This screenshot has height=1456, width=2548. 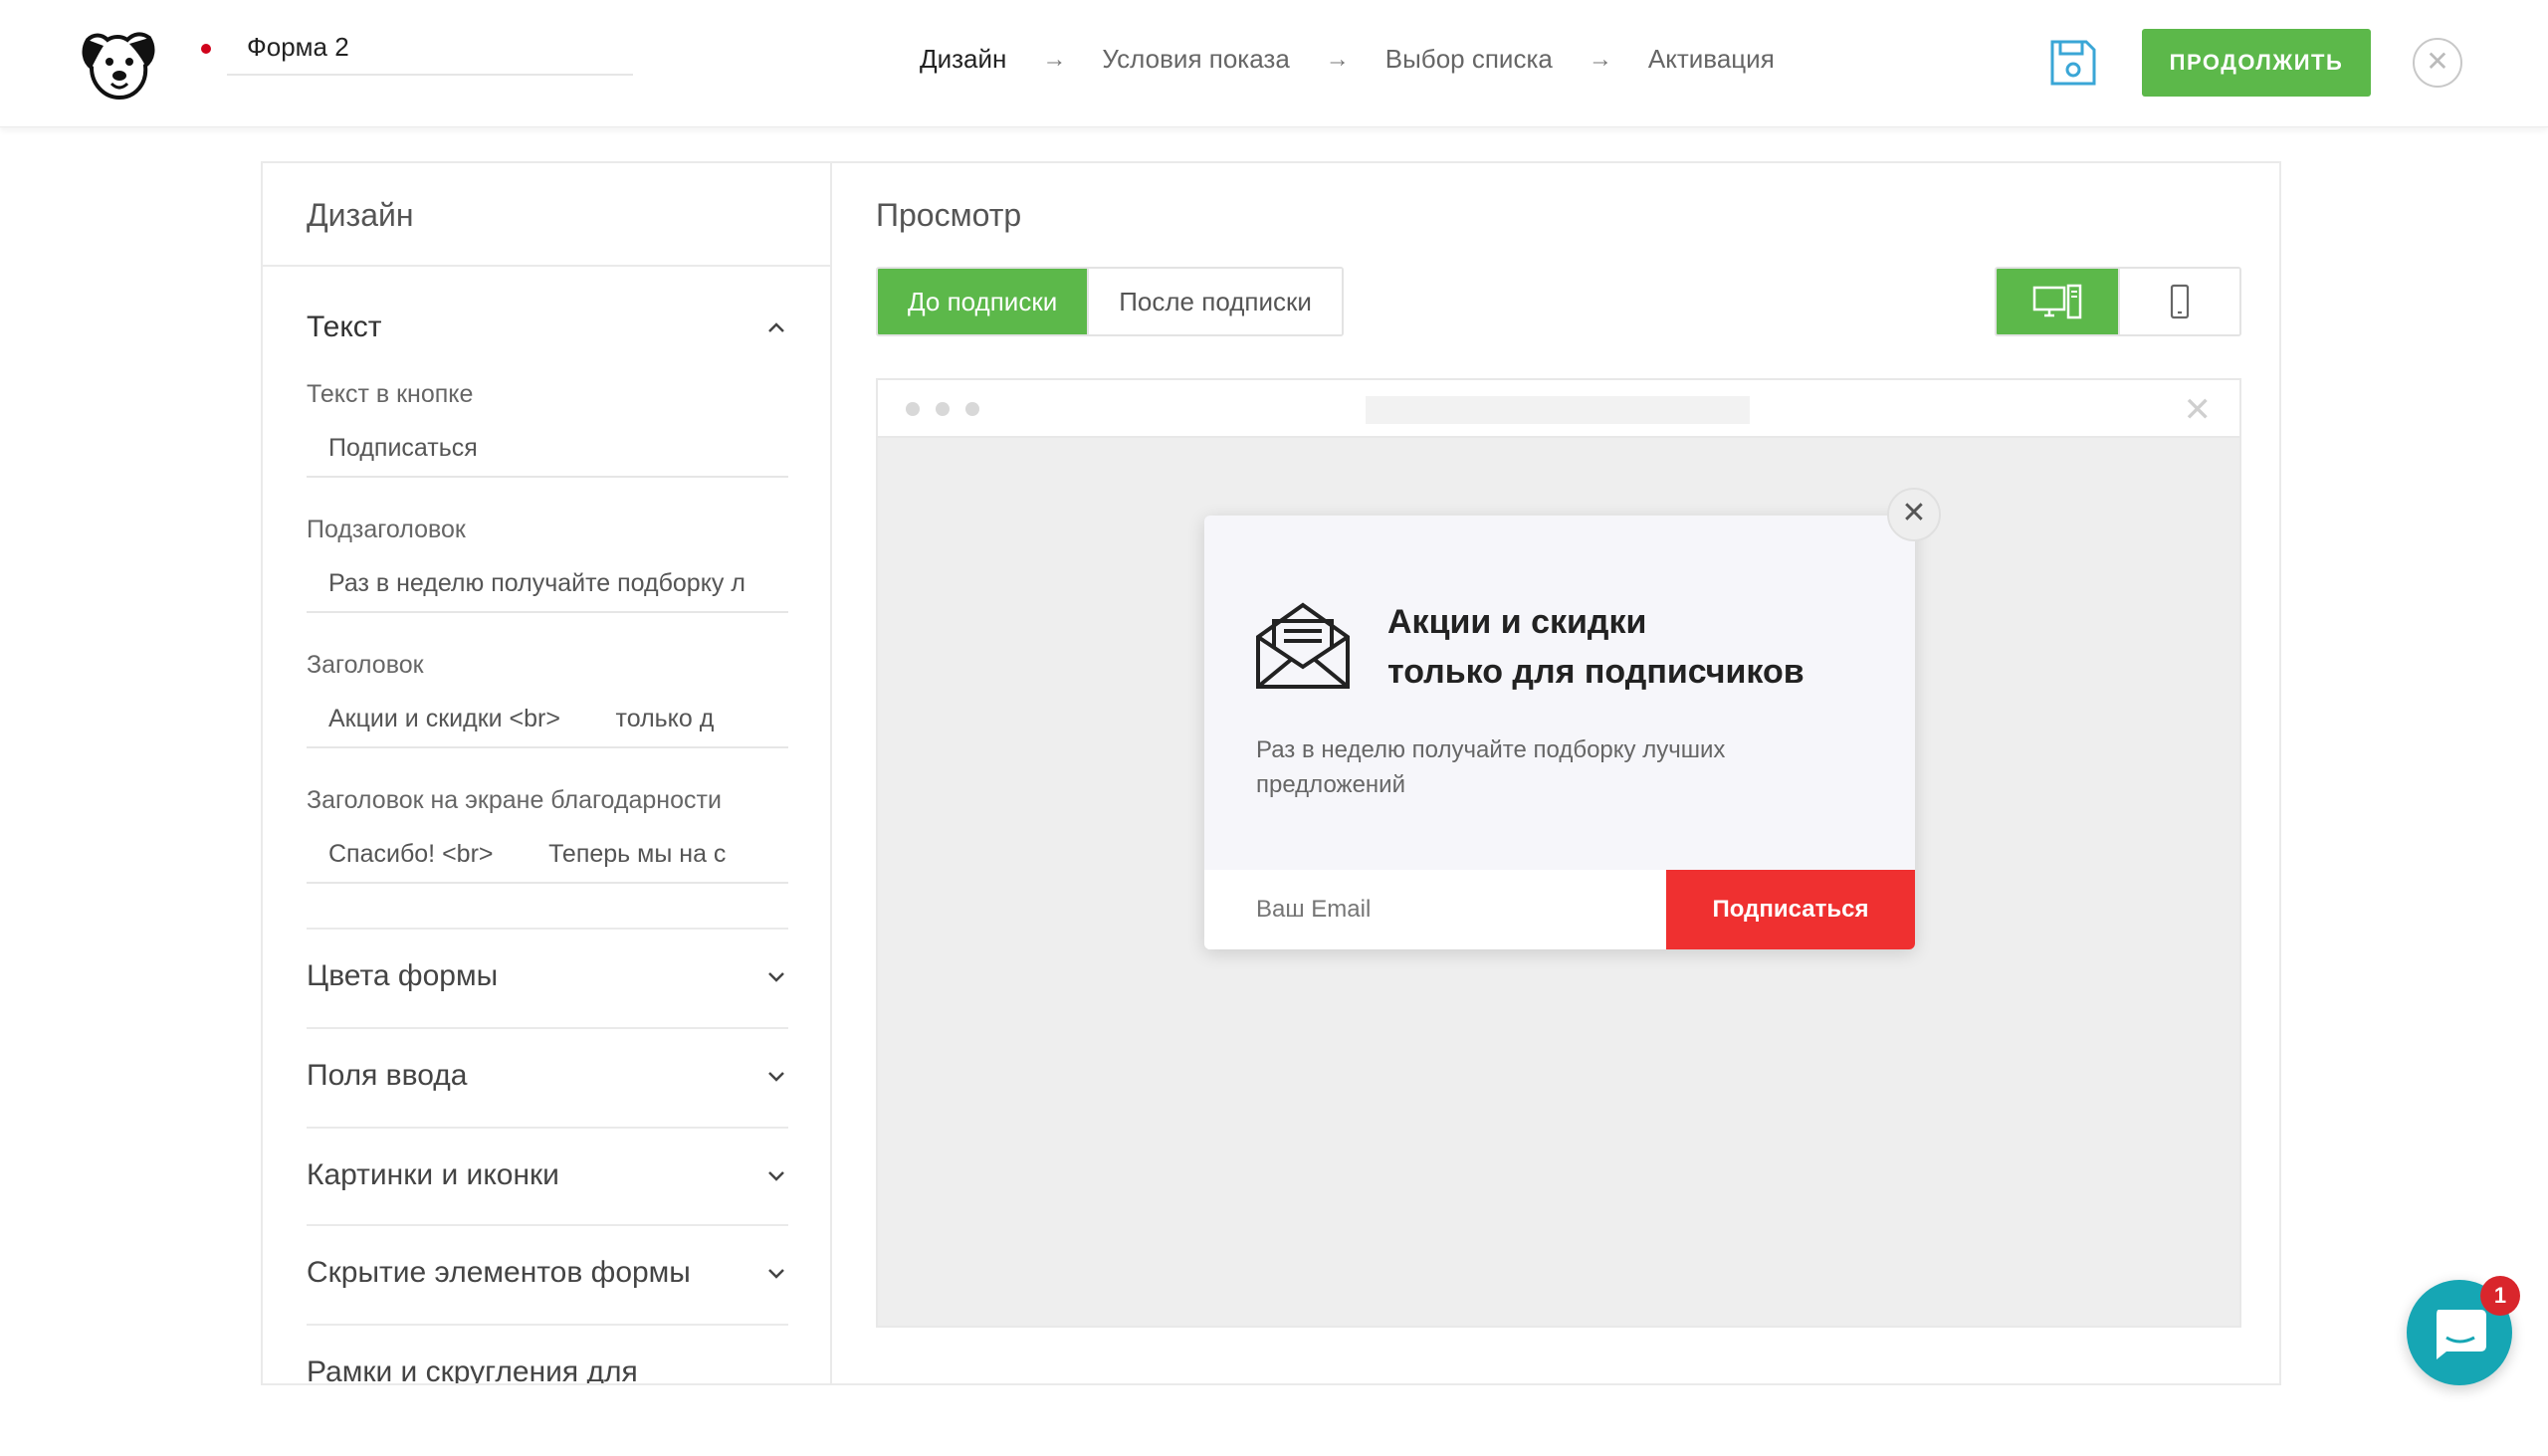 I want to click on popup-title-line: Акции и скидки, so click(x=1517, y=622).